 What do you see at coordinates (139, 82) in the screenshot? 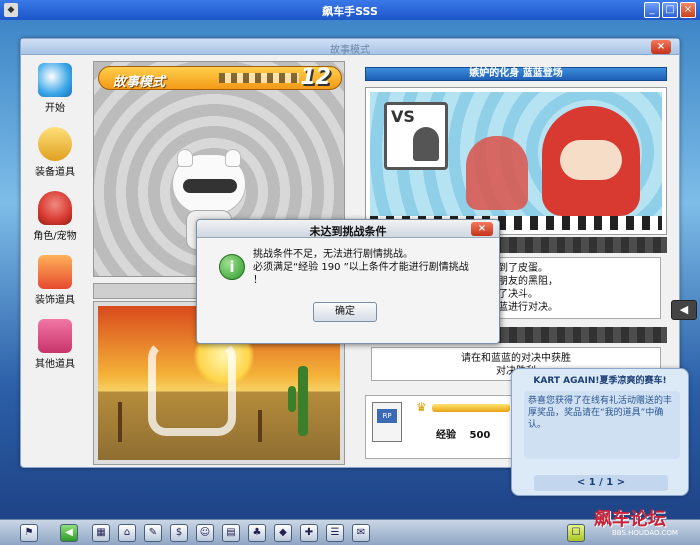
I see `level-title: 故事模式` at bounding box center [139, 82].